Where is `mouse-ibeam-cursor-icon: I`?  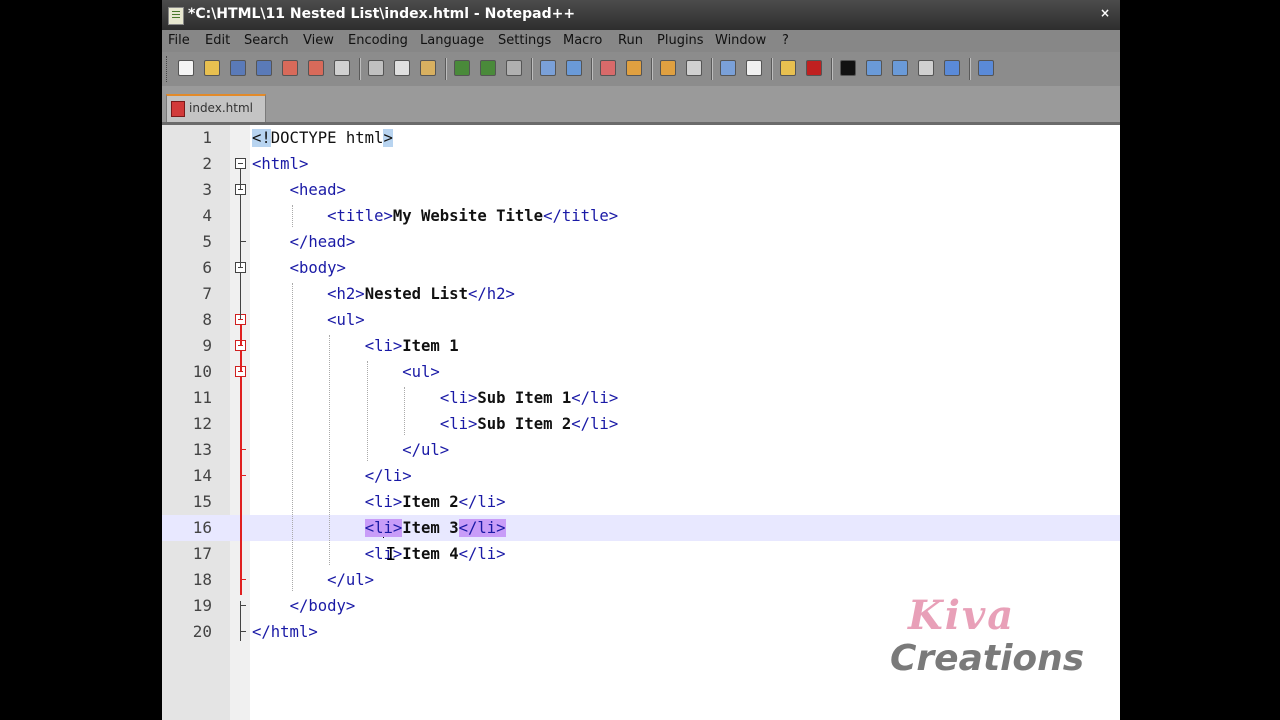 mouse-ibeam-cursor-icon: I is located at coordinates (391, 554).